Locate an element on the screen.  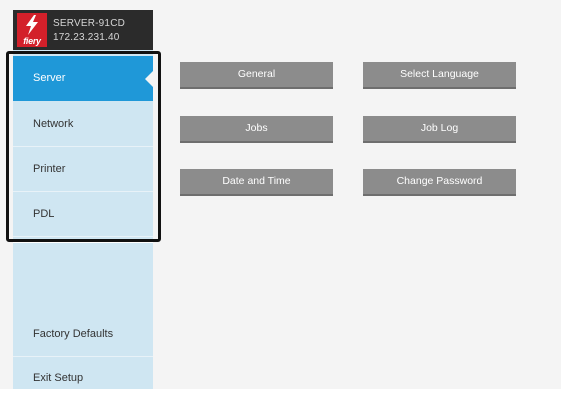
server-name: SERVER-91CD is located at coordinates (89, 23).